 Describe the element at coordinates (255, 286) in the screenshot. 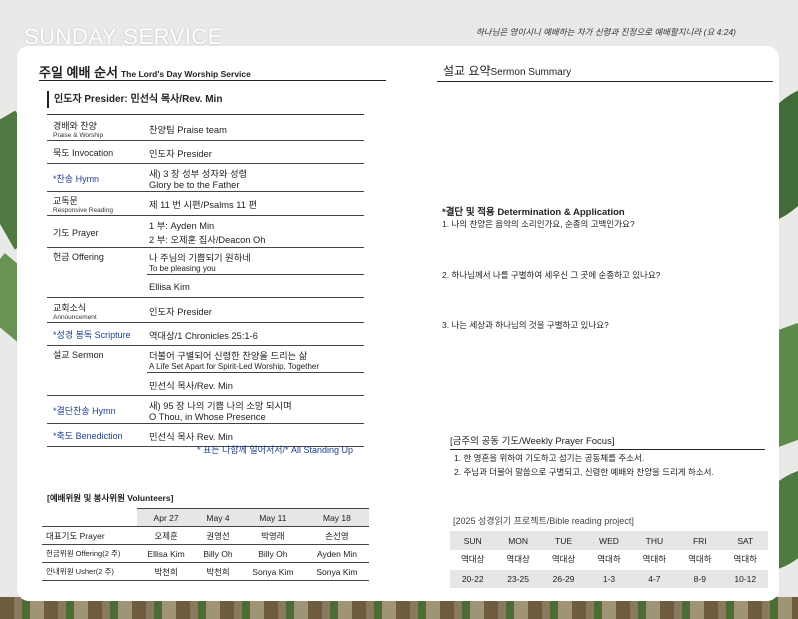

I see `order-value: Ellisa Kim` at that location.